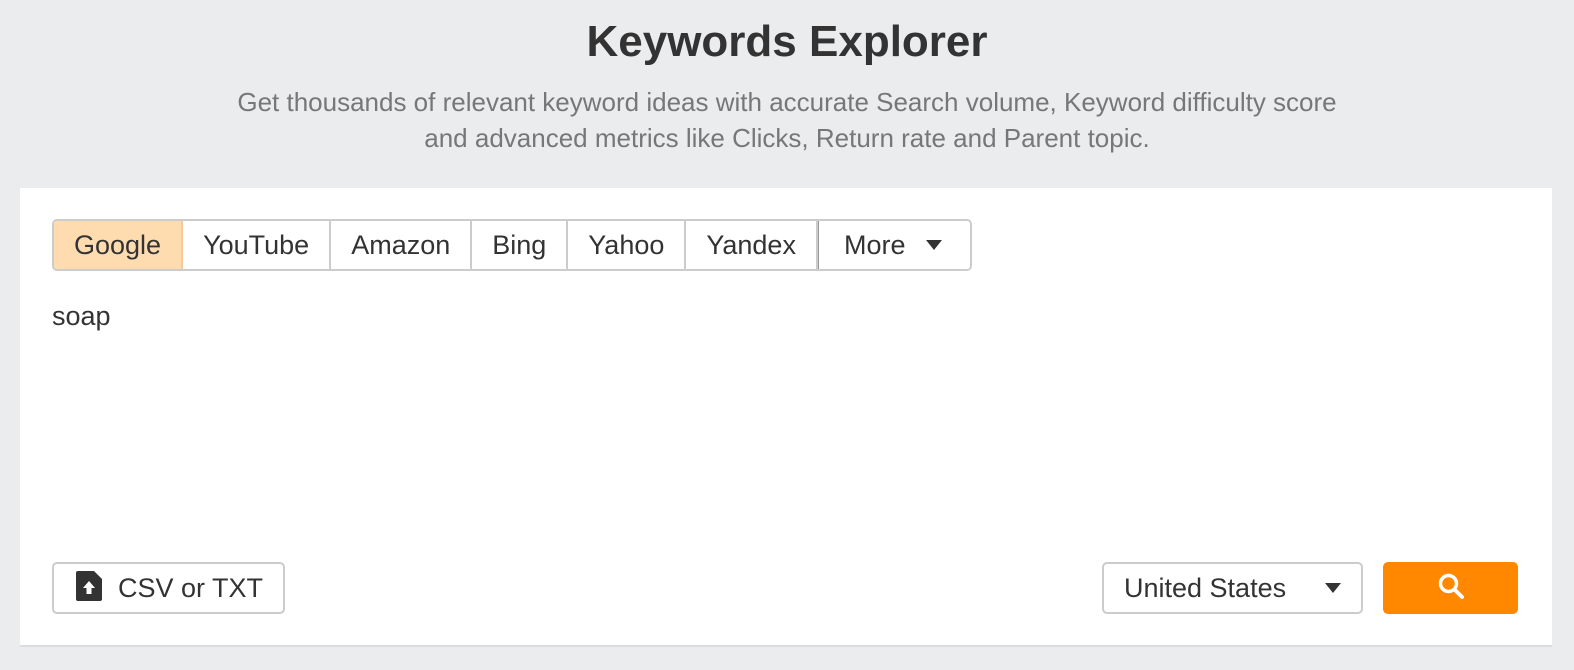 Image resolution: width=1574 pixels, height=670 pixels. Describe the element at coordinates (787, 41) in the screenshot. I see `page-title: Keywords Explorer` at that location.